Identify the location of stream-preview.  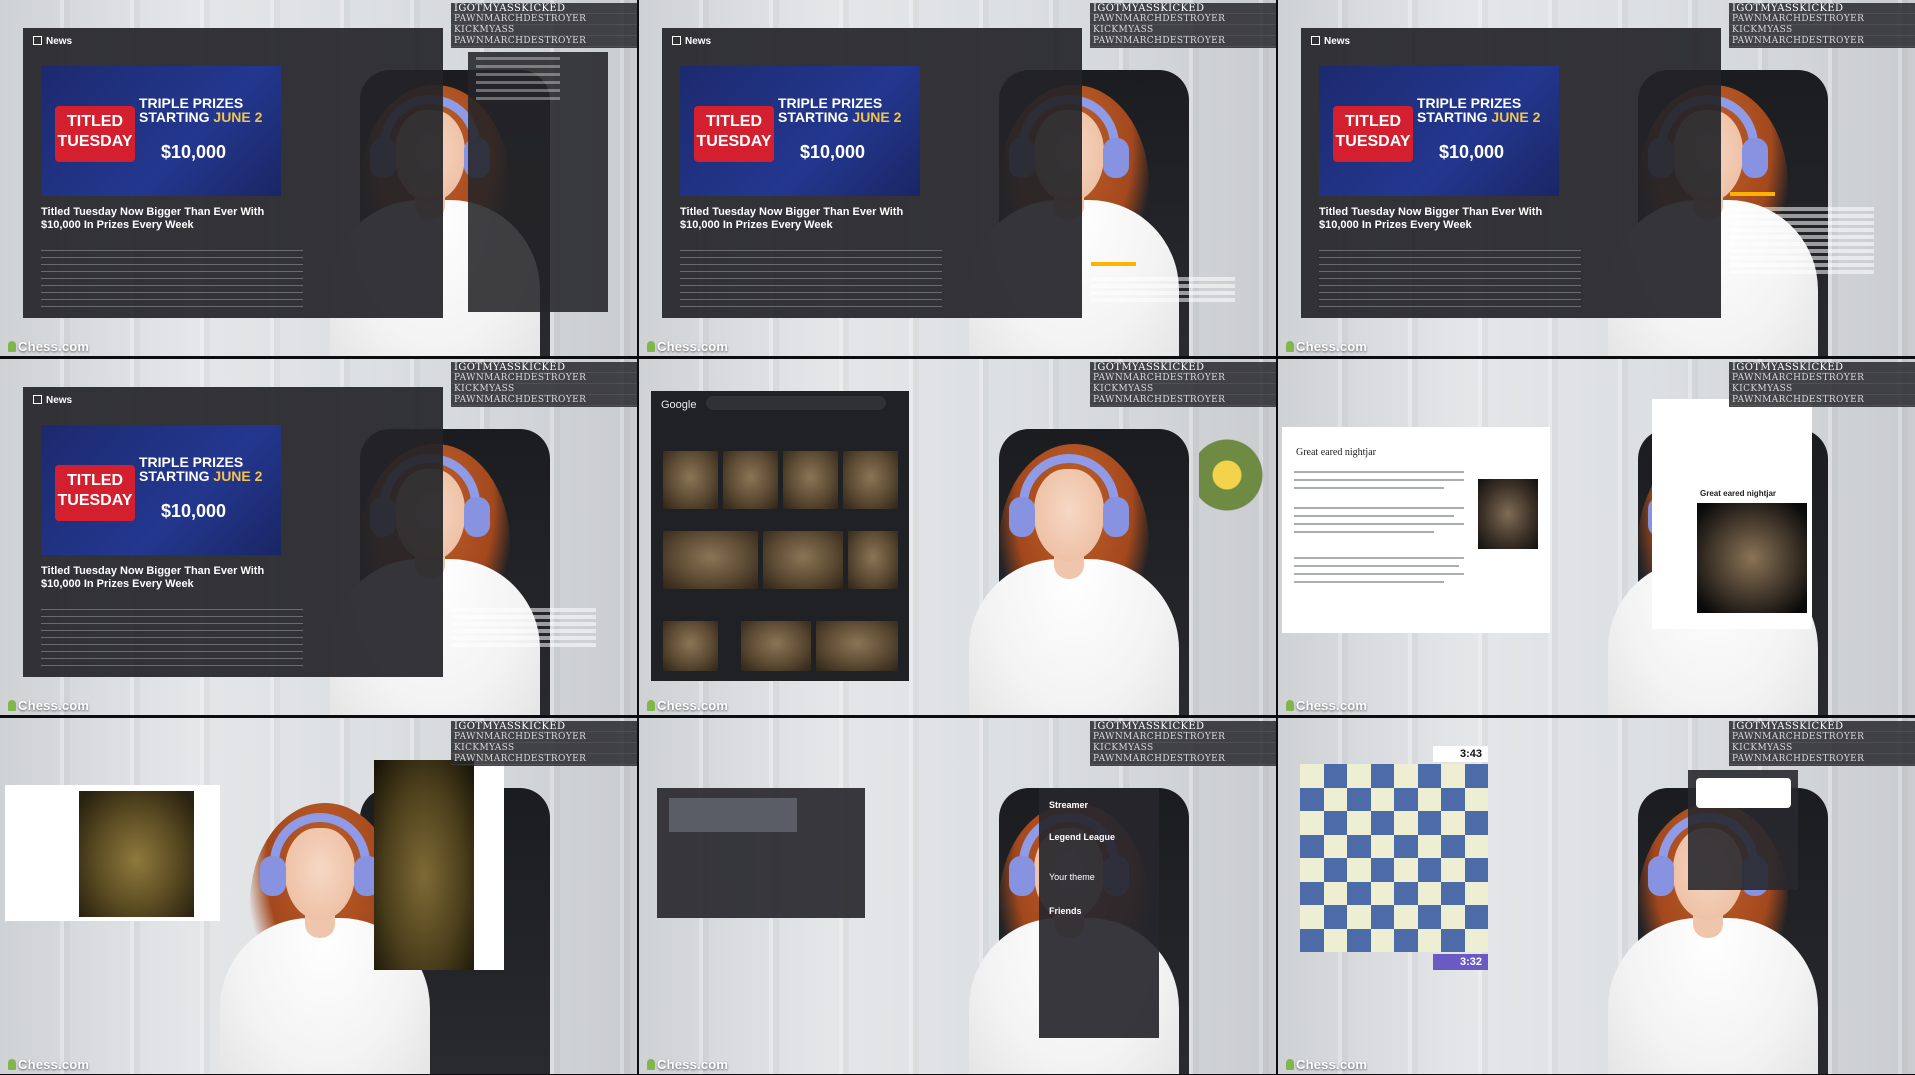
(733, 815).